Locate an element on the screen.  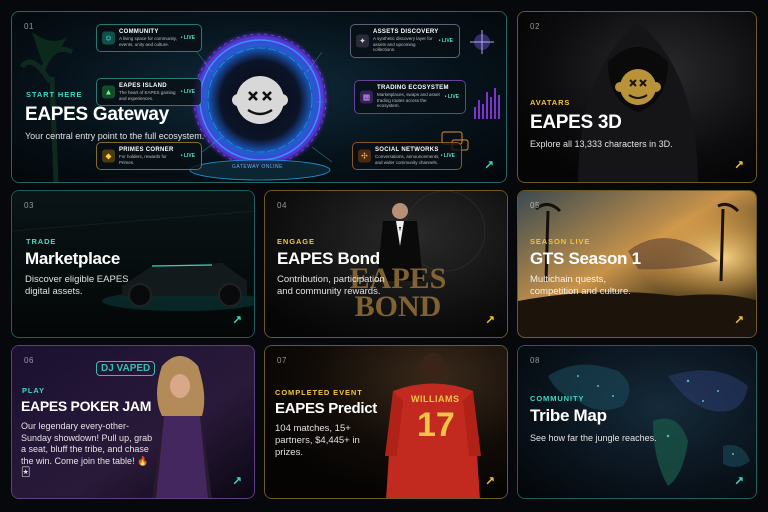
jersey-name: WILLIAMS is located at coordinates (435, 399).